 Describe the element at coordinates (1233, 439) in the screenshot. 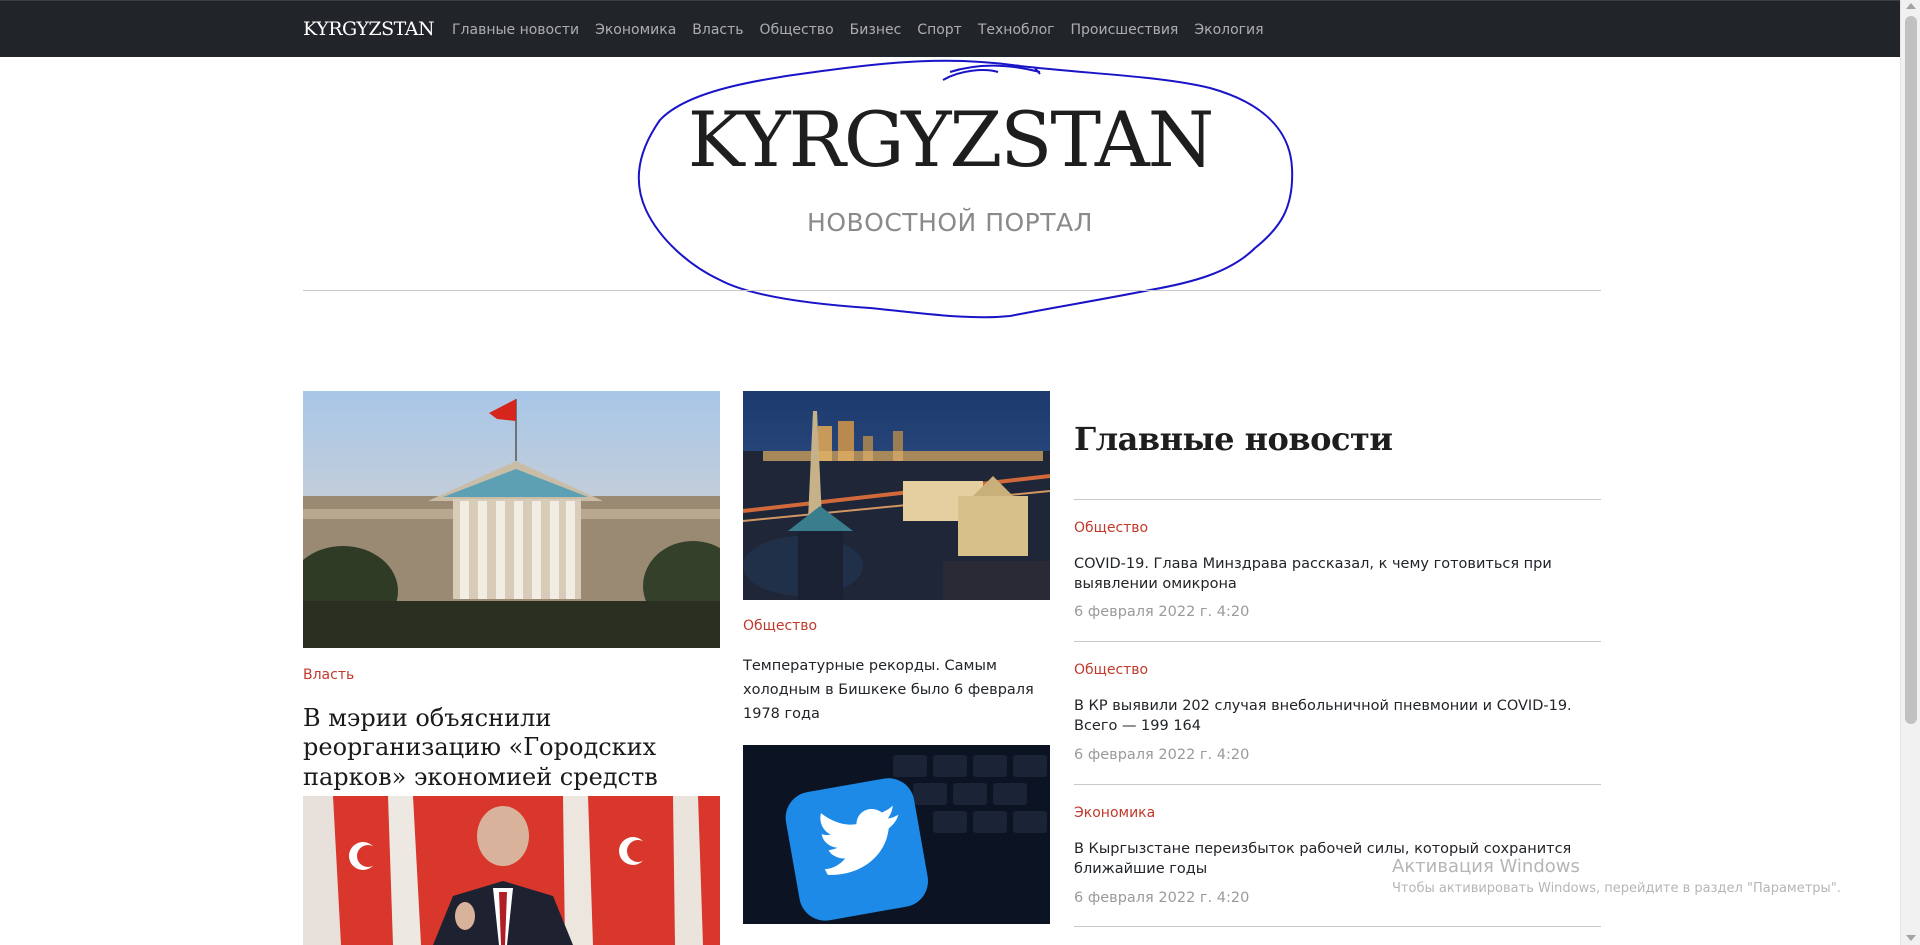

I see `sidebar-title: Главные новости` at that location.